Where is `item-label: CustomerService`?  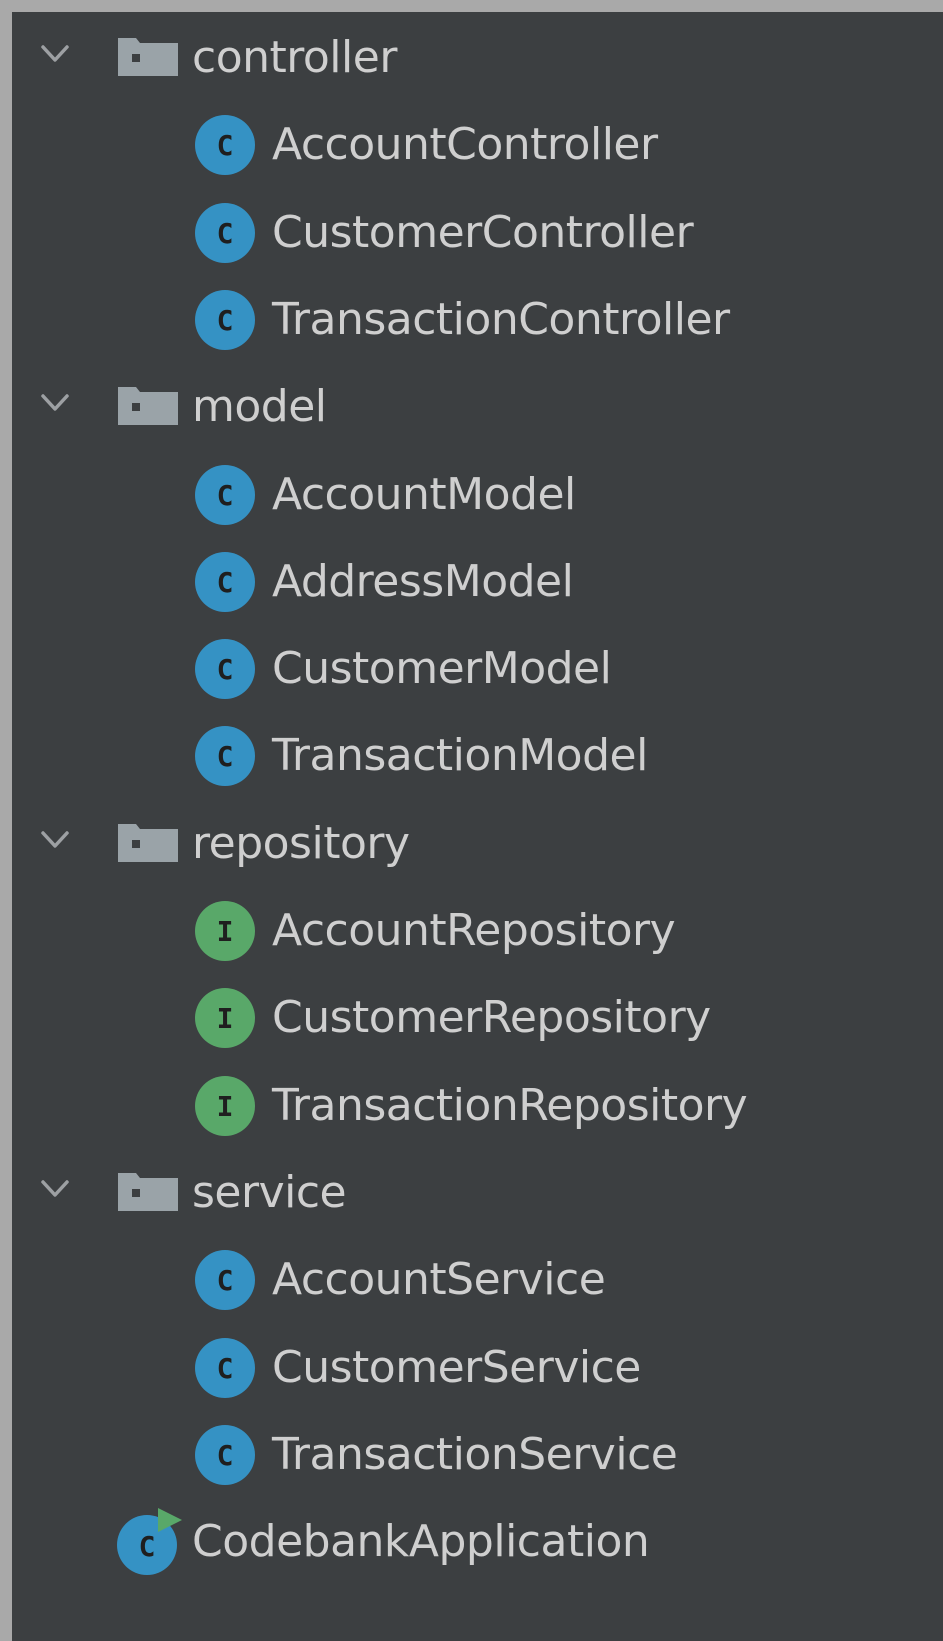
item-label: CustomerService is located at coordinates (456, 1367).